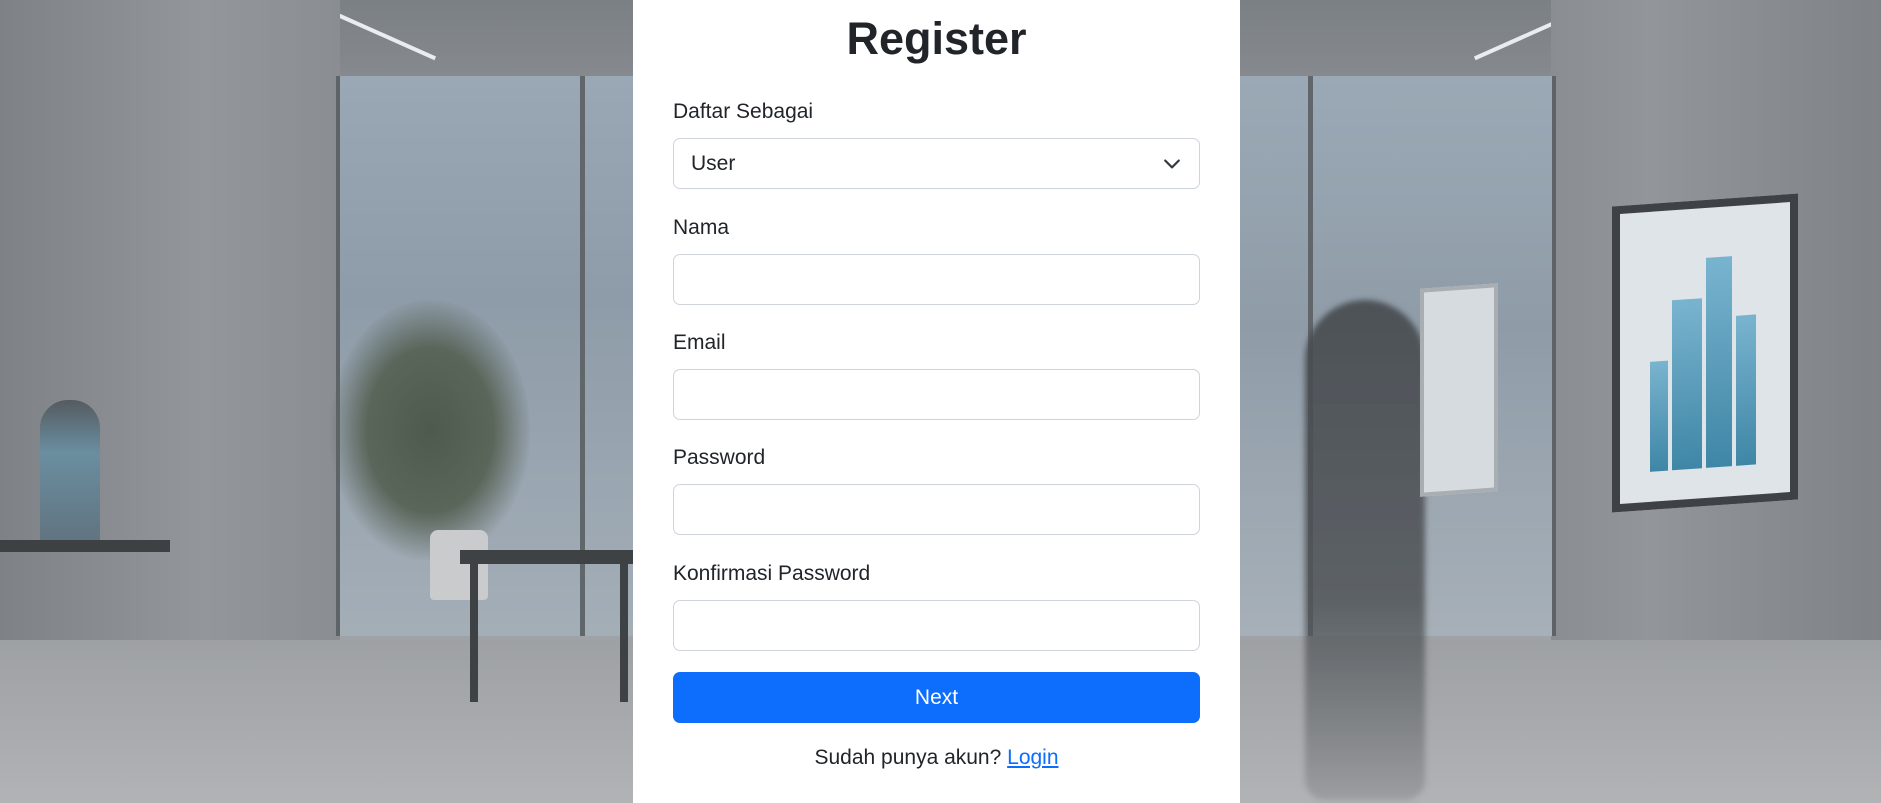  I want to click on wall-art-large, so click(1705, 353).